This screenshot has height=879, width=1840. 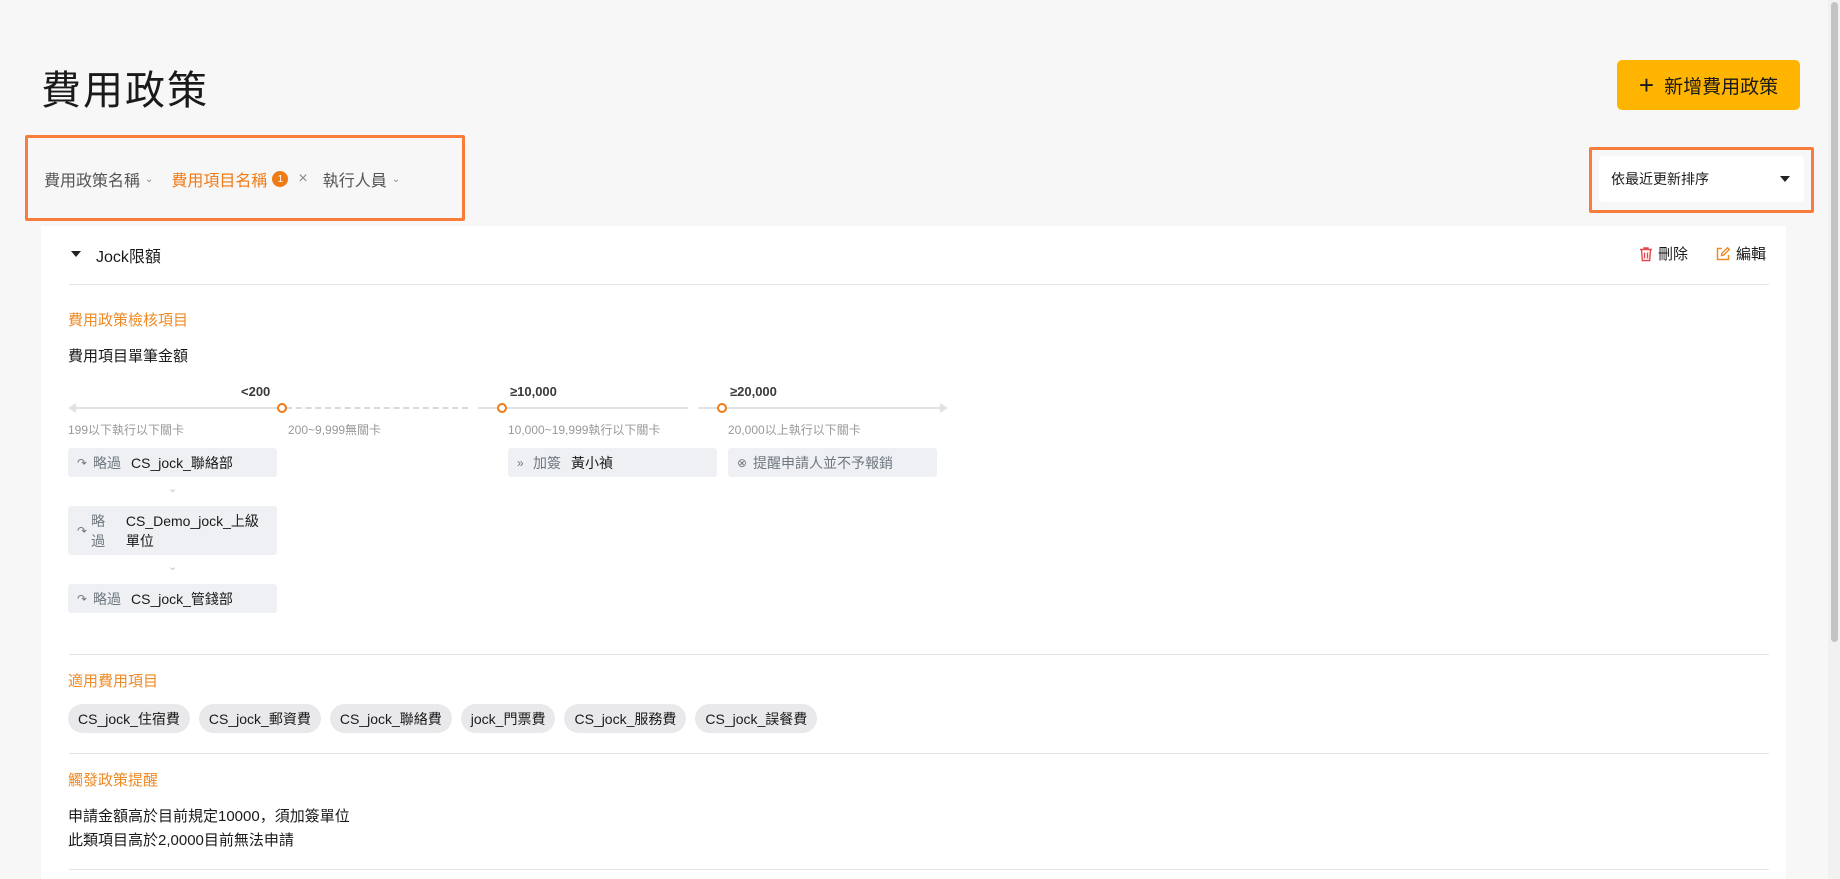 I want to click on delete-label: 刪除, so click(x=1673, y=254).